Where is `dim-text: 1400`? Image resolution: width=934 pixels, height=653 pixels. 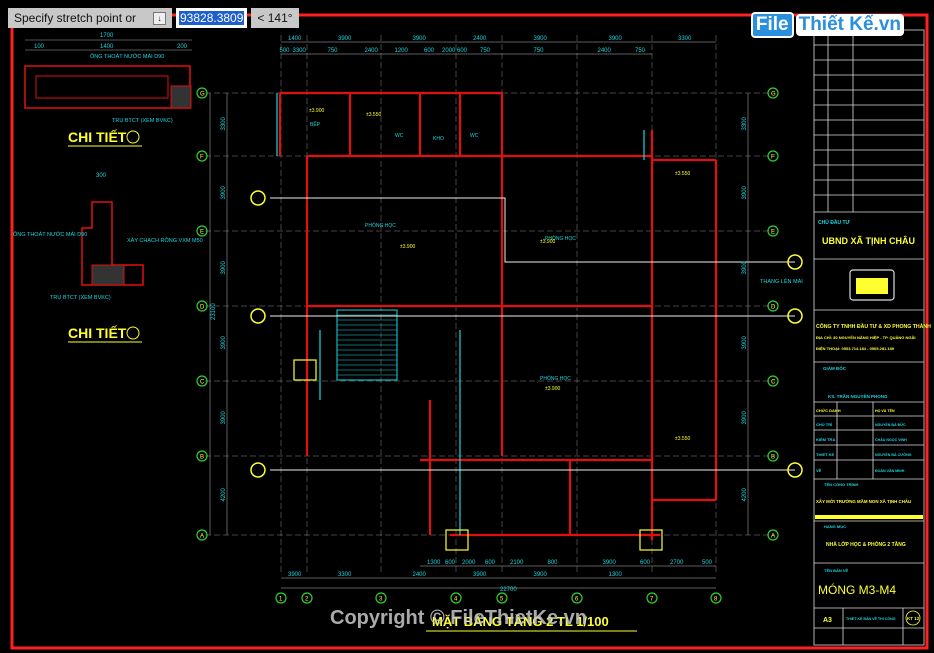
dim-text: 1400 is located at coordinates (295, 39).